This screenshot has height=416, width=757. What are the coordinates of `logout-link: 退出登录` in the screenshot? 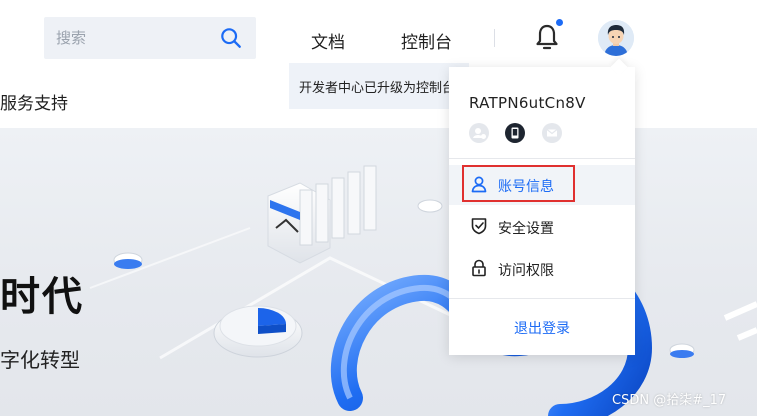 It's located at (542, 328).